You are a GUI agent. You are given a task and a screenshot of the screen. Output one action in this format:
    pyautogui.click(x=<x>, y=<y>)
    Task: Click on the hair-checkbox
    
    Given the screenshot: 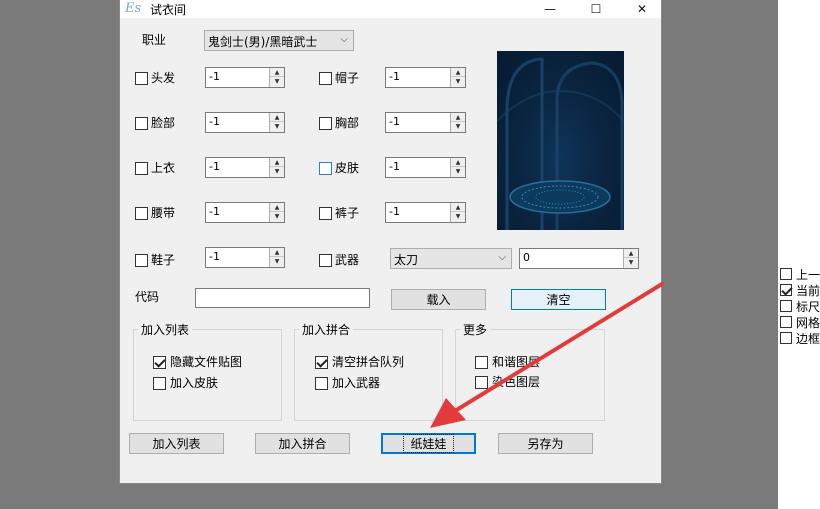 What is the action you would take?
    pyautogui.click(x=141, y=78)
    